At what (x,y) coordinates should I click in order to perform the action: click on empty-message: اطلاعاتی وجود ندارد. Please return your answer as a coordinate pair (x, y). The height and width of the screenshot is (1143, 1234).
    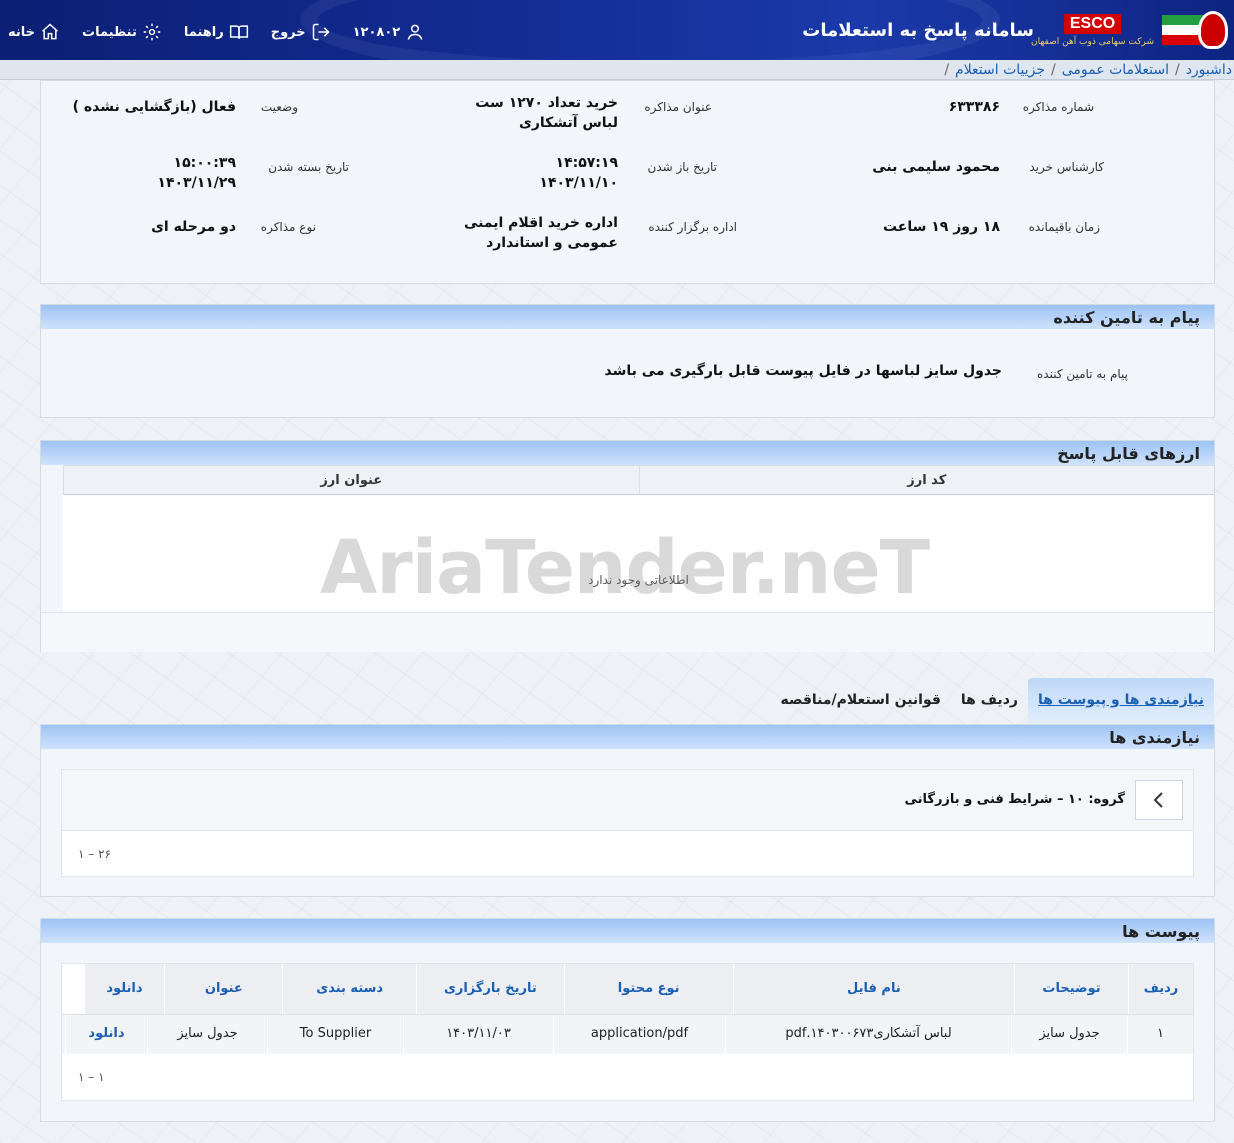
    Looking at the image, I should click on (638, 580).